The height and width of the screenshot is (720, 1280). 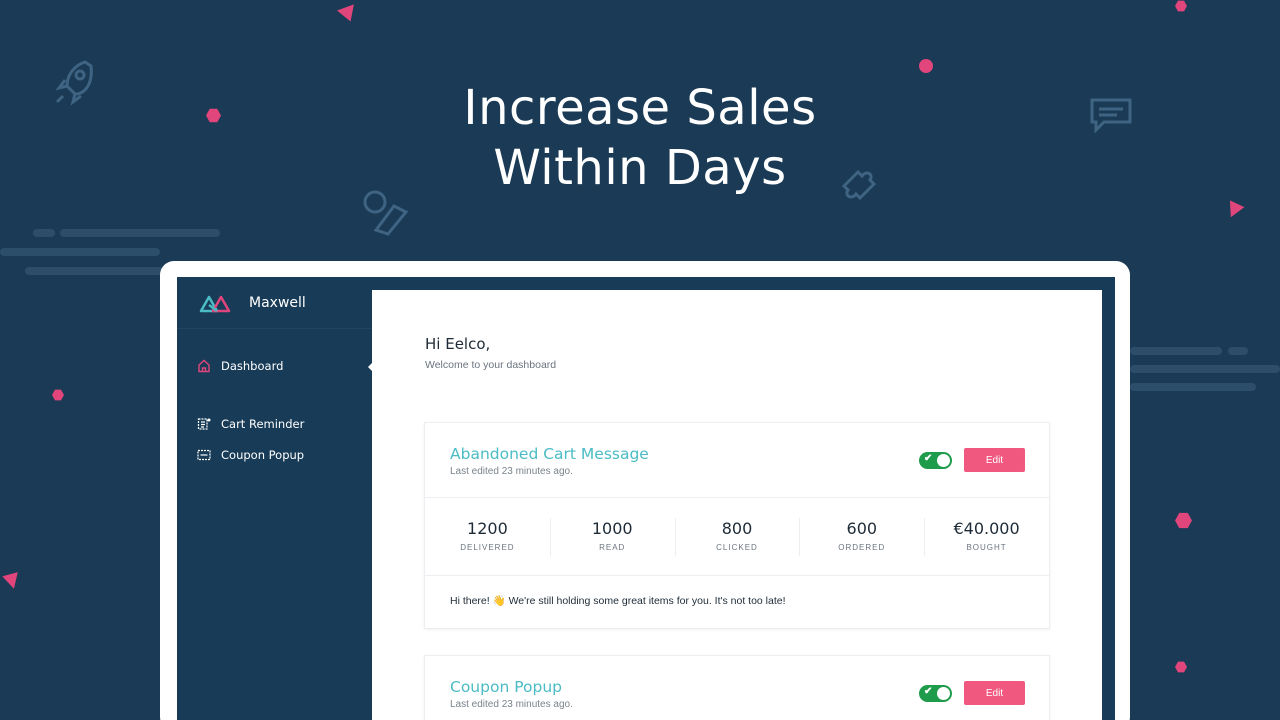 I want to click on greeting-subtitle: Welcome to your dashboard, so click(x=491, y=365).